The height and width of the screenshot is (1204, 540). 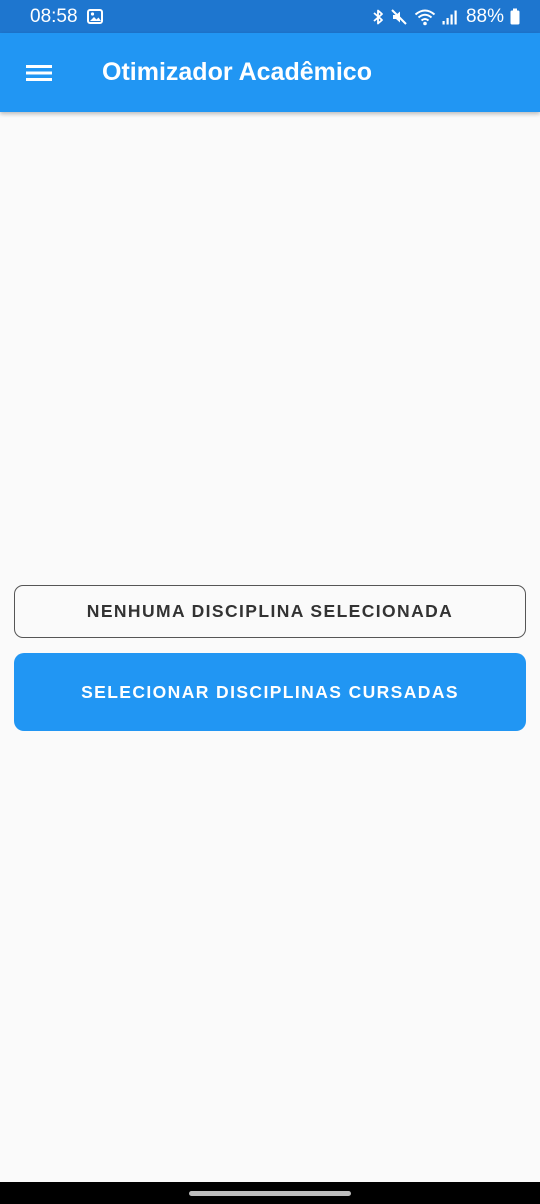 I want to click on status-left: 08:58, so click(x=66, y=17).